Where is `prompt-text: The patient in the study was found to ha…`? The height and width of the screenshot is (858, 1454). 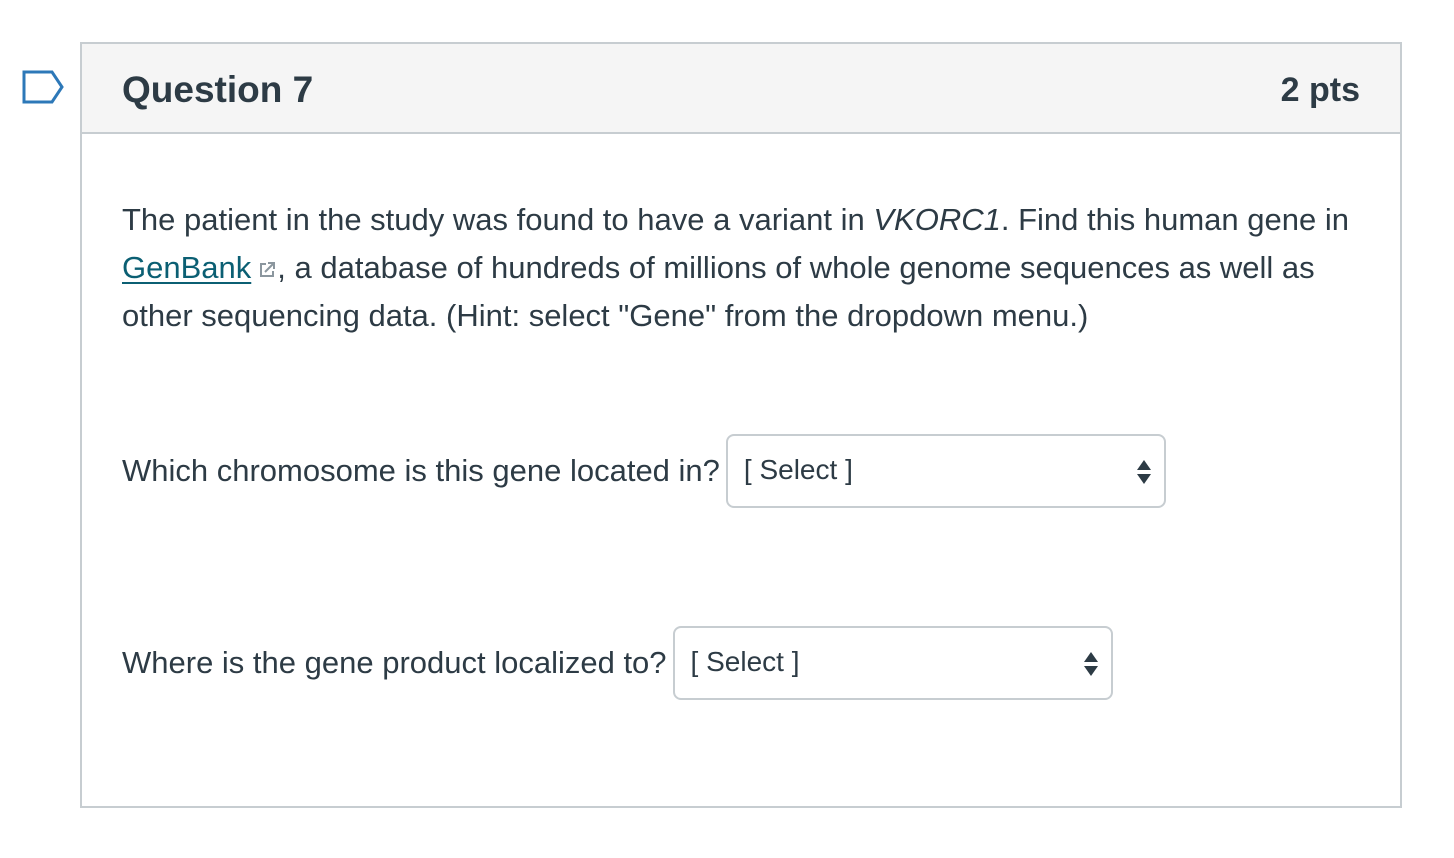 prompt-text: The patient in the study was found to ha… is located at coordinates (742, 268).